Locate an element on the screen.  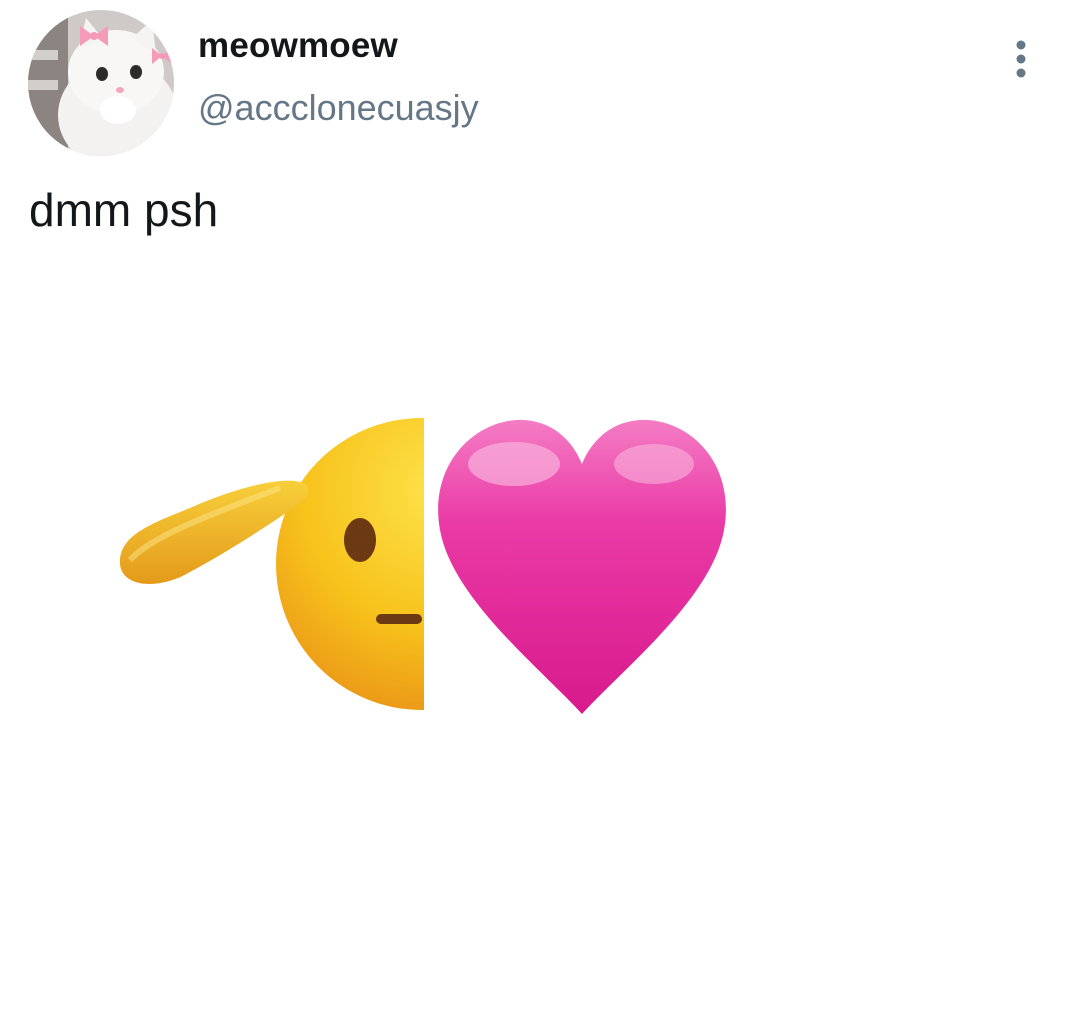
pink-heart-emoji is located at coordinates (582, 566).